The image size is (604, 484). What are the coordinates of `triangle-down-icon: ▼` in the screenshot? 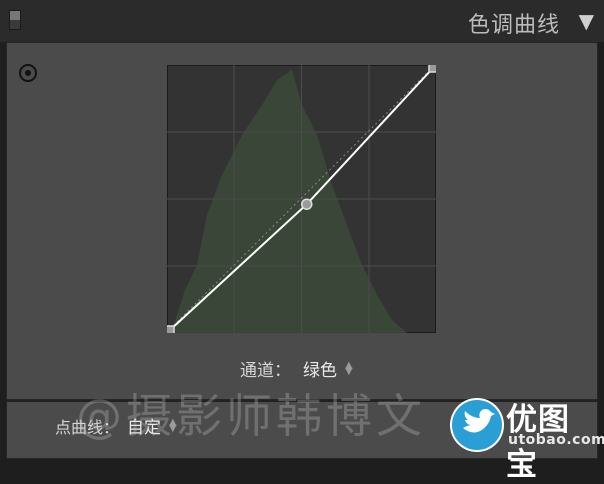 It's located at (586, 21).